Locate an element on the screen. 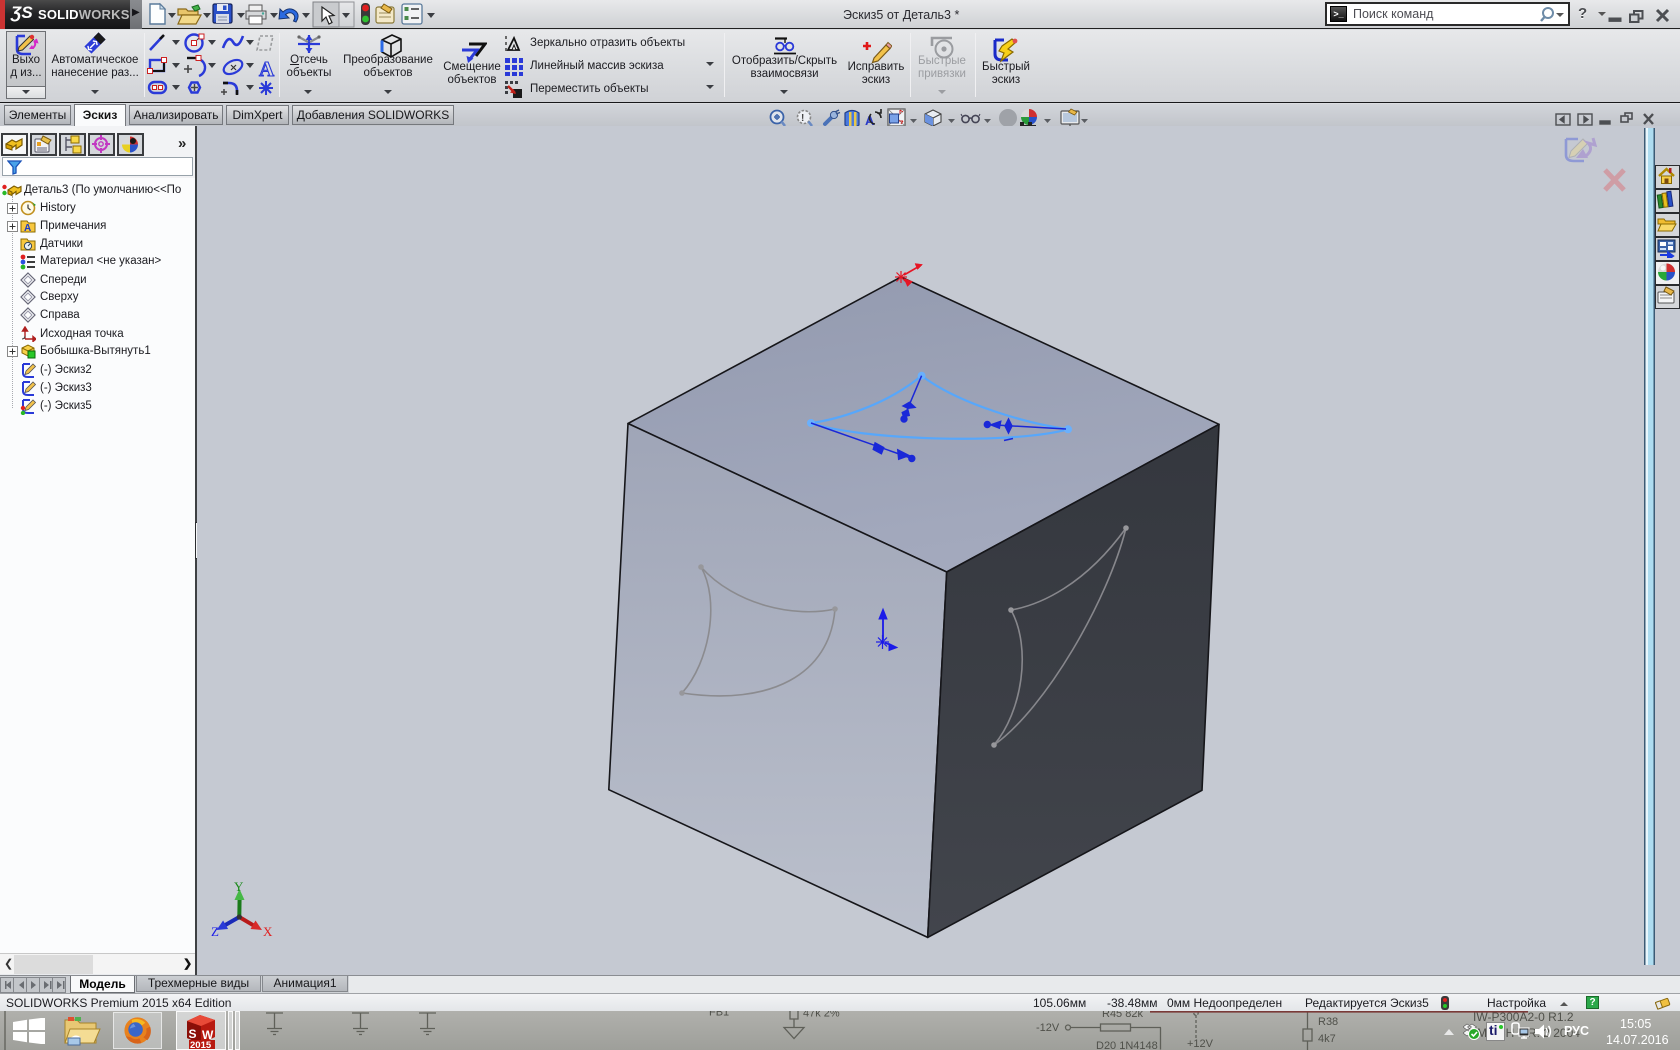 The image size is (1680, 1050). svg-text: A is located at coordinates (27, 228).